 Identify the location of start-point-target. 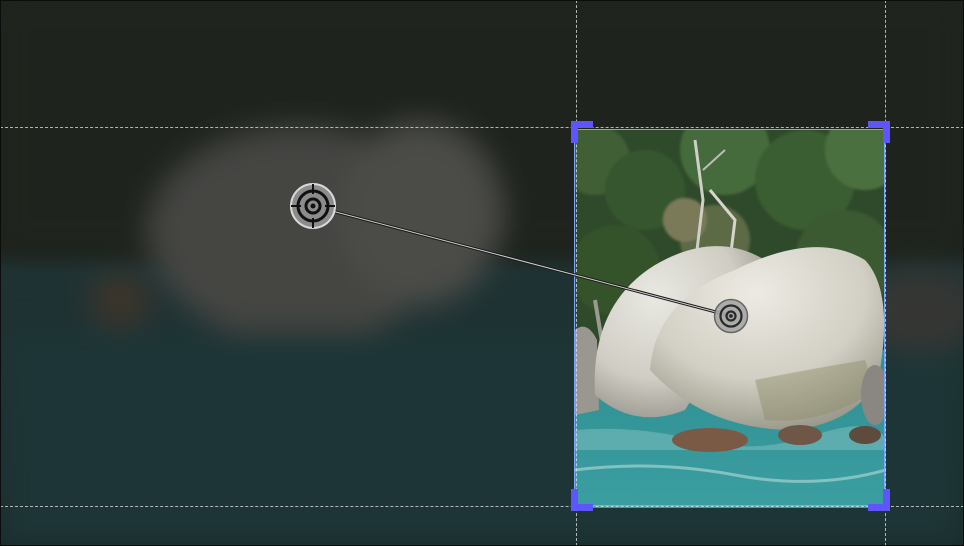
(313, 206).